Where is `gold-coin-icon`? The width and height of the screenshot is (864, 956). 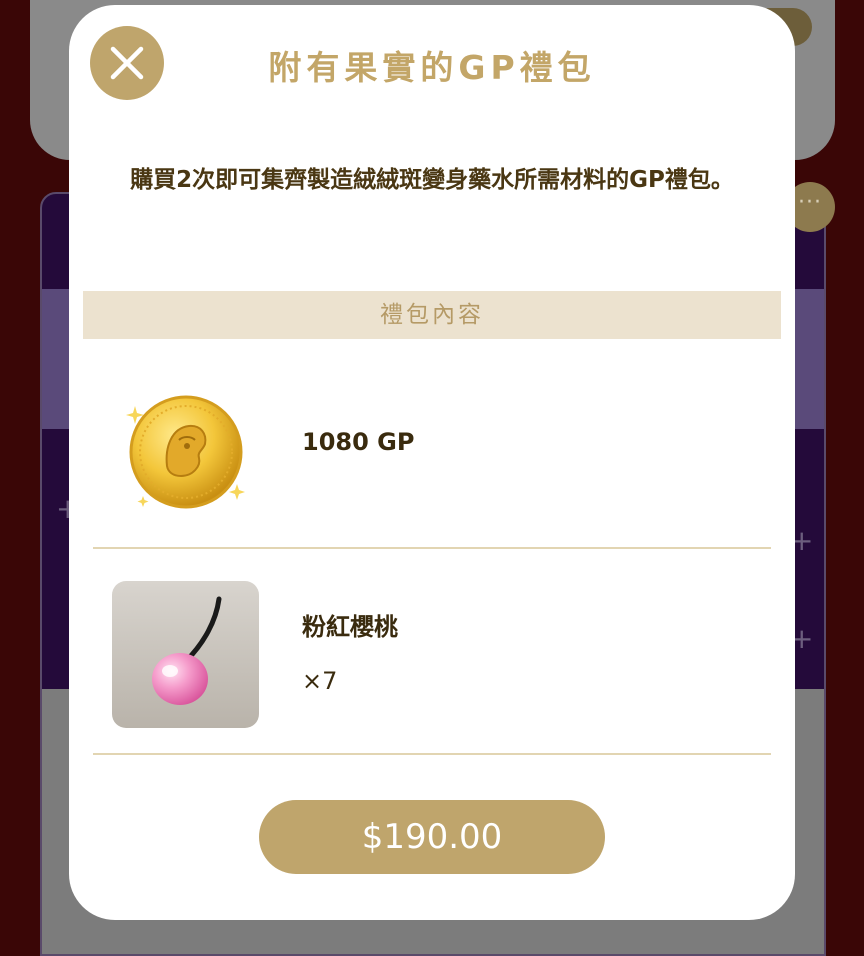
gold-coin-icon is located at coordinates (186, 453).